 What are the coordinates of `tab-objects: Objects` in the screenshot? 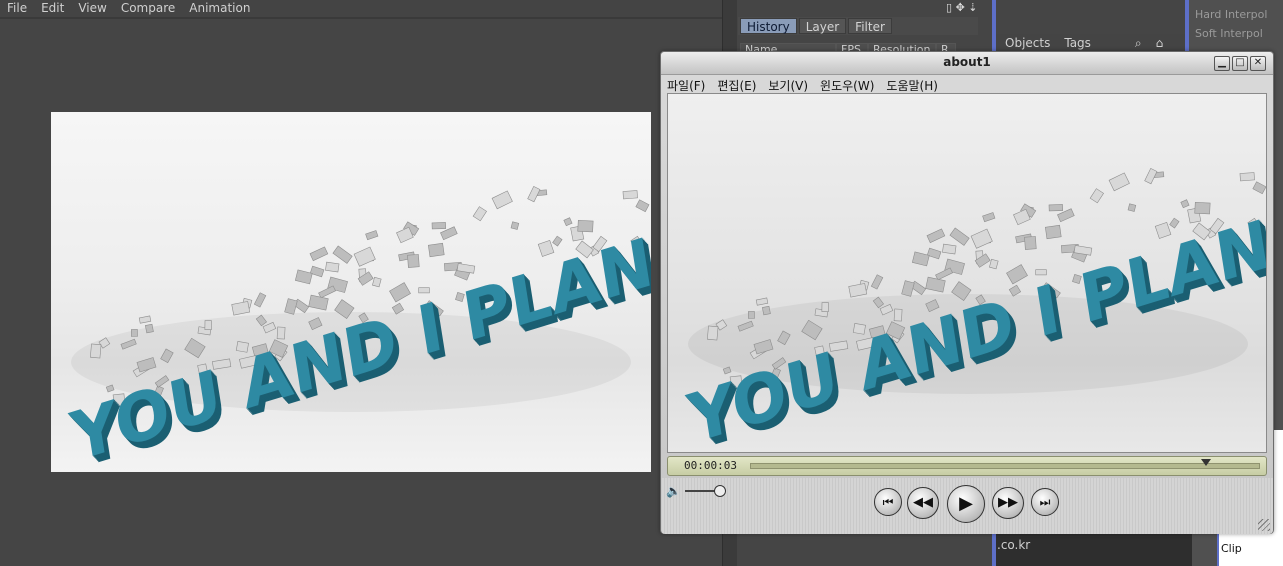 It's located at (1027, 43).